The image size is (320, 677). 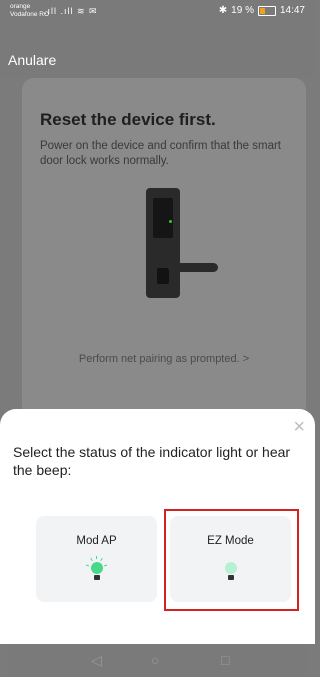 I want to click on signal-icons: .ıll .ıll ≋ ✉, so click(x=71, y=11).